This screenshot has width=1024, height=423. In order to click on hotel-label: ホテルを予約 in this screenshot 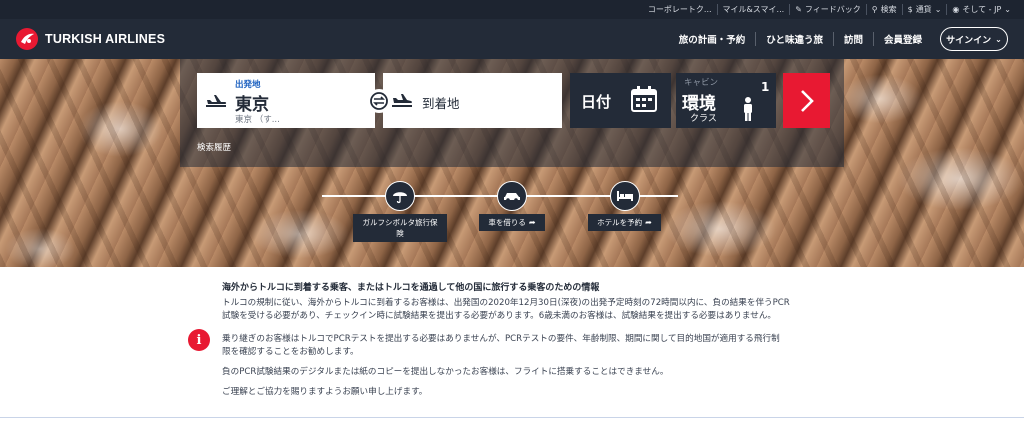, I will do `click(620, 222)`.